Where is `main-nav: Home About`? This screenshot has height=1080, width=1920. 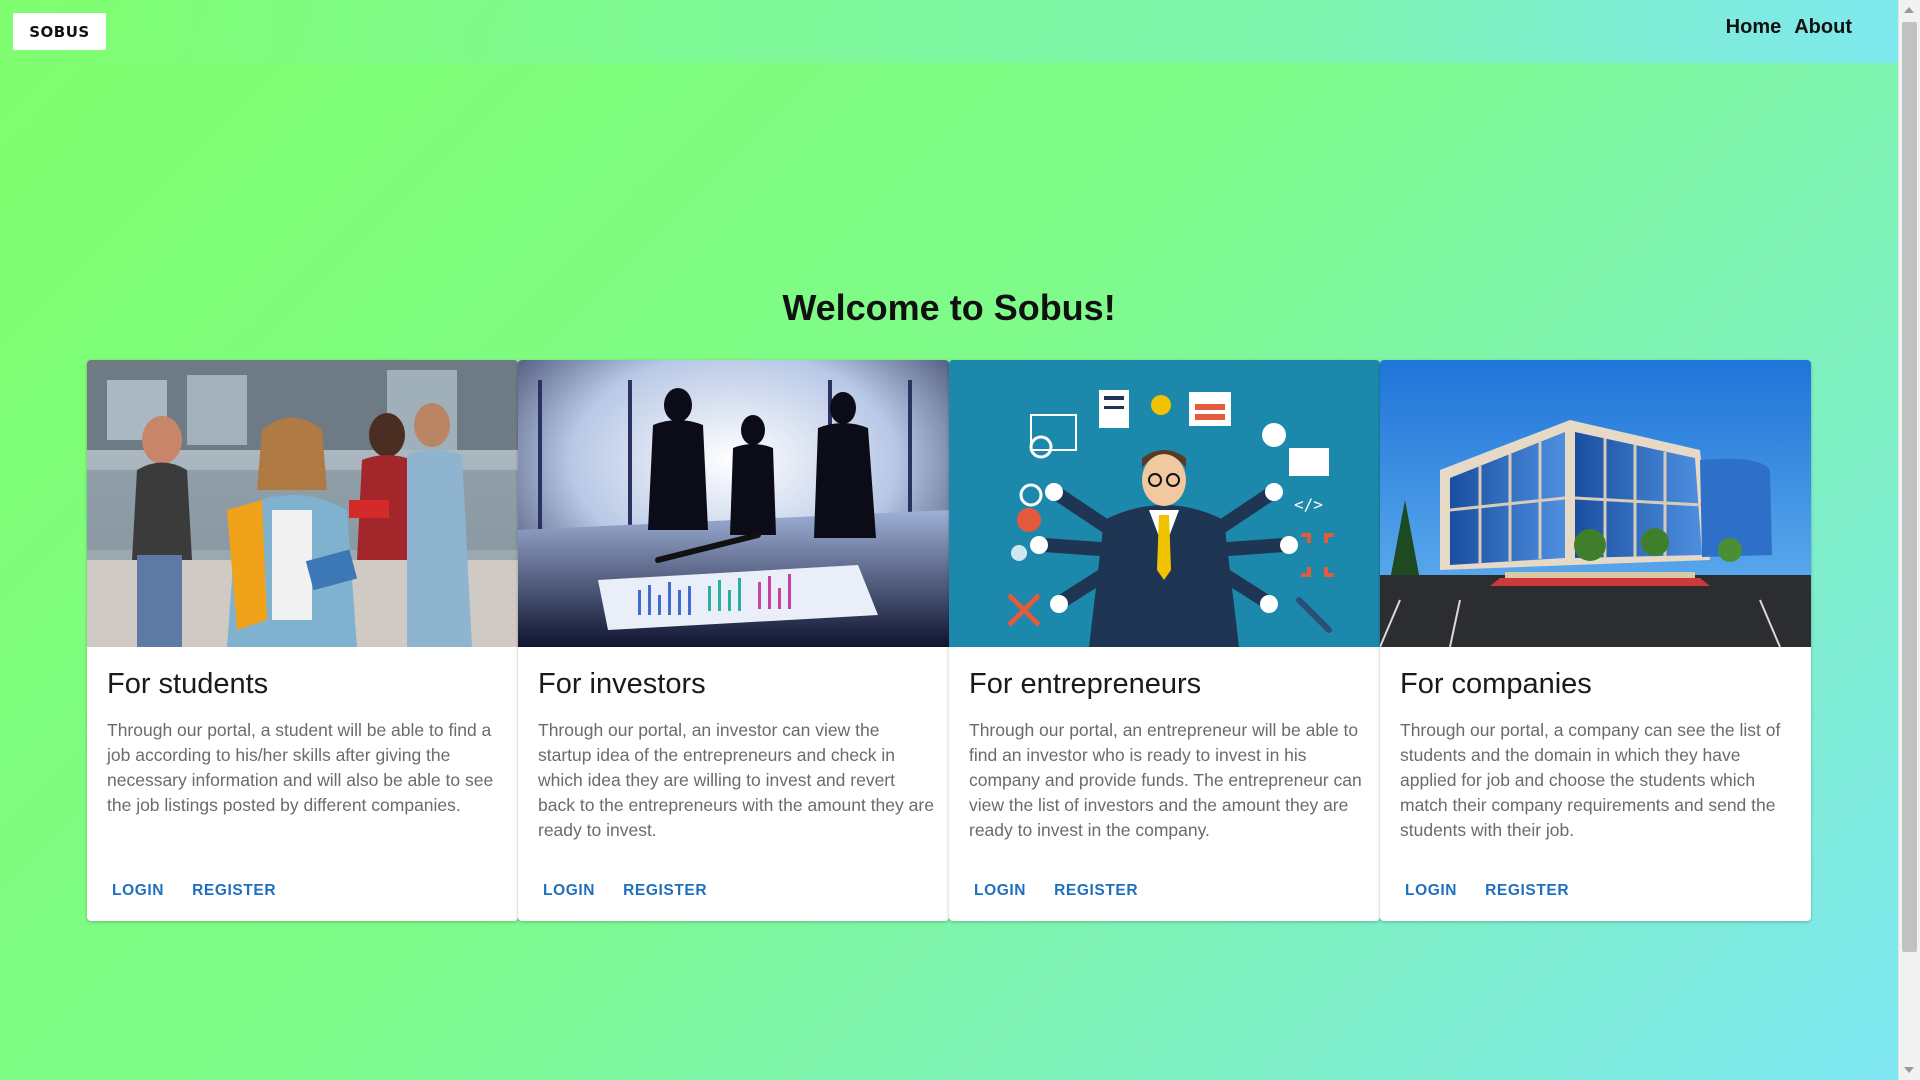
main-nav: Home About is located at coordinates (1789, 27).